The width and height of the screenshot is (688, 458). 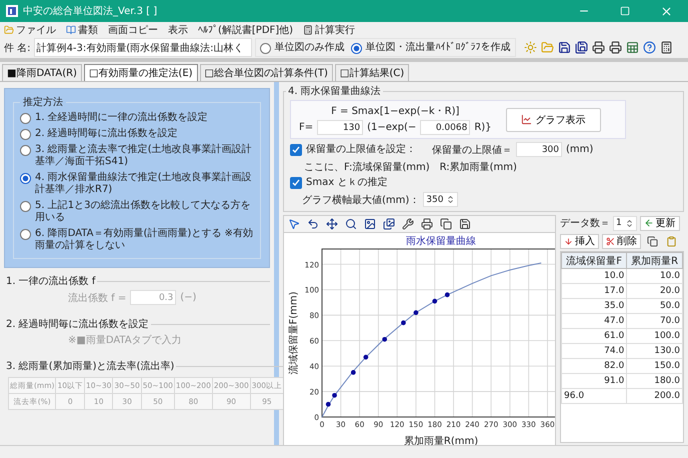 What do you see at coordinates (391, 127) in the screenshot?
I see `formula-label: (1−exp(−` at bounding box center [391, 127].